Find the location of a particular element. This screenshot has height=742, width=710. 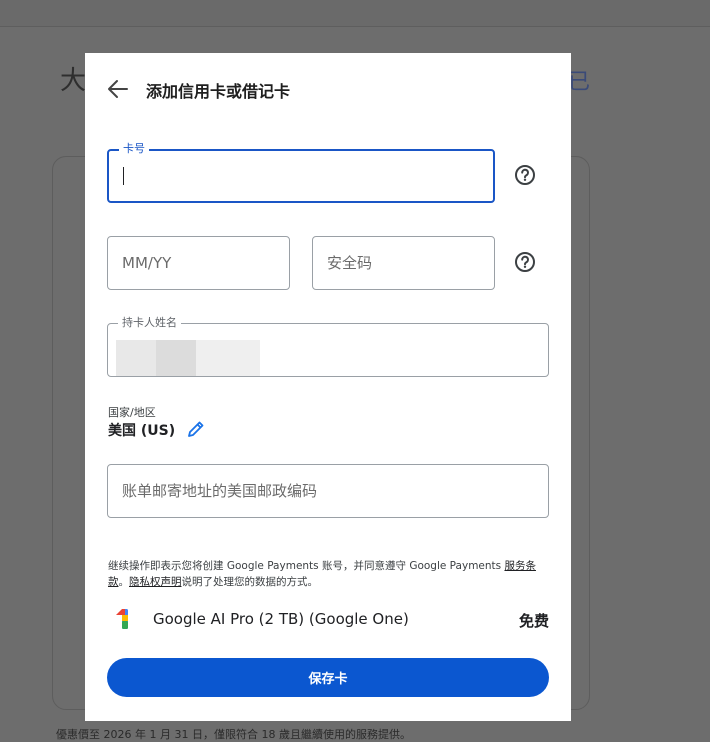

terms-suffix: 说明了处理您的数据的方式。 is located at coordinates (250, 582).